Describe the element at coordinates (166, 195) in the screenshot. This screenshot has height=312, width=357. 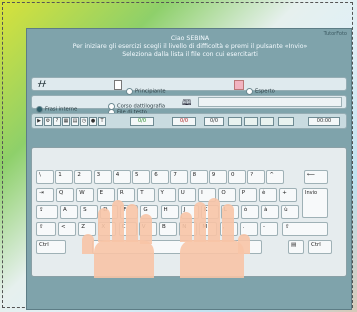
I see `key-row2-5: Y` at that location.